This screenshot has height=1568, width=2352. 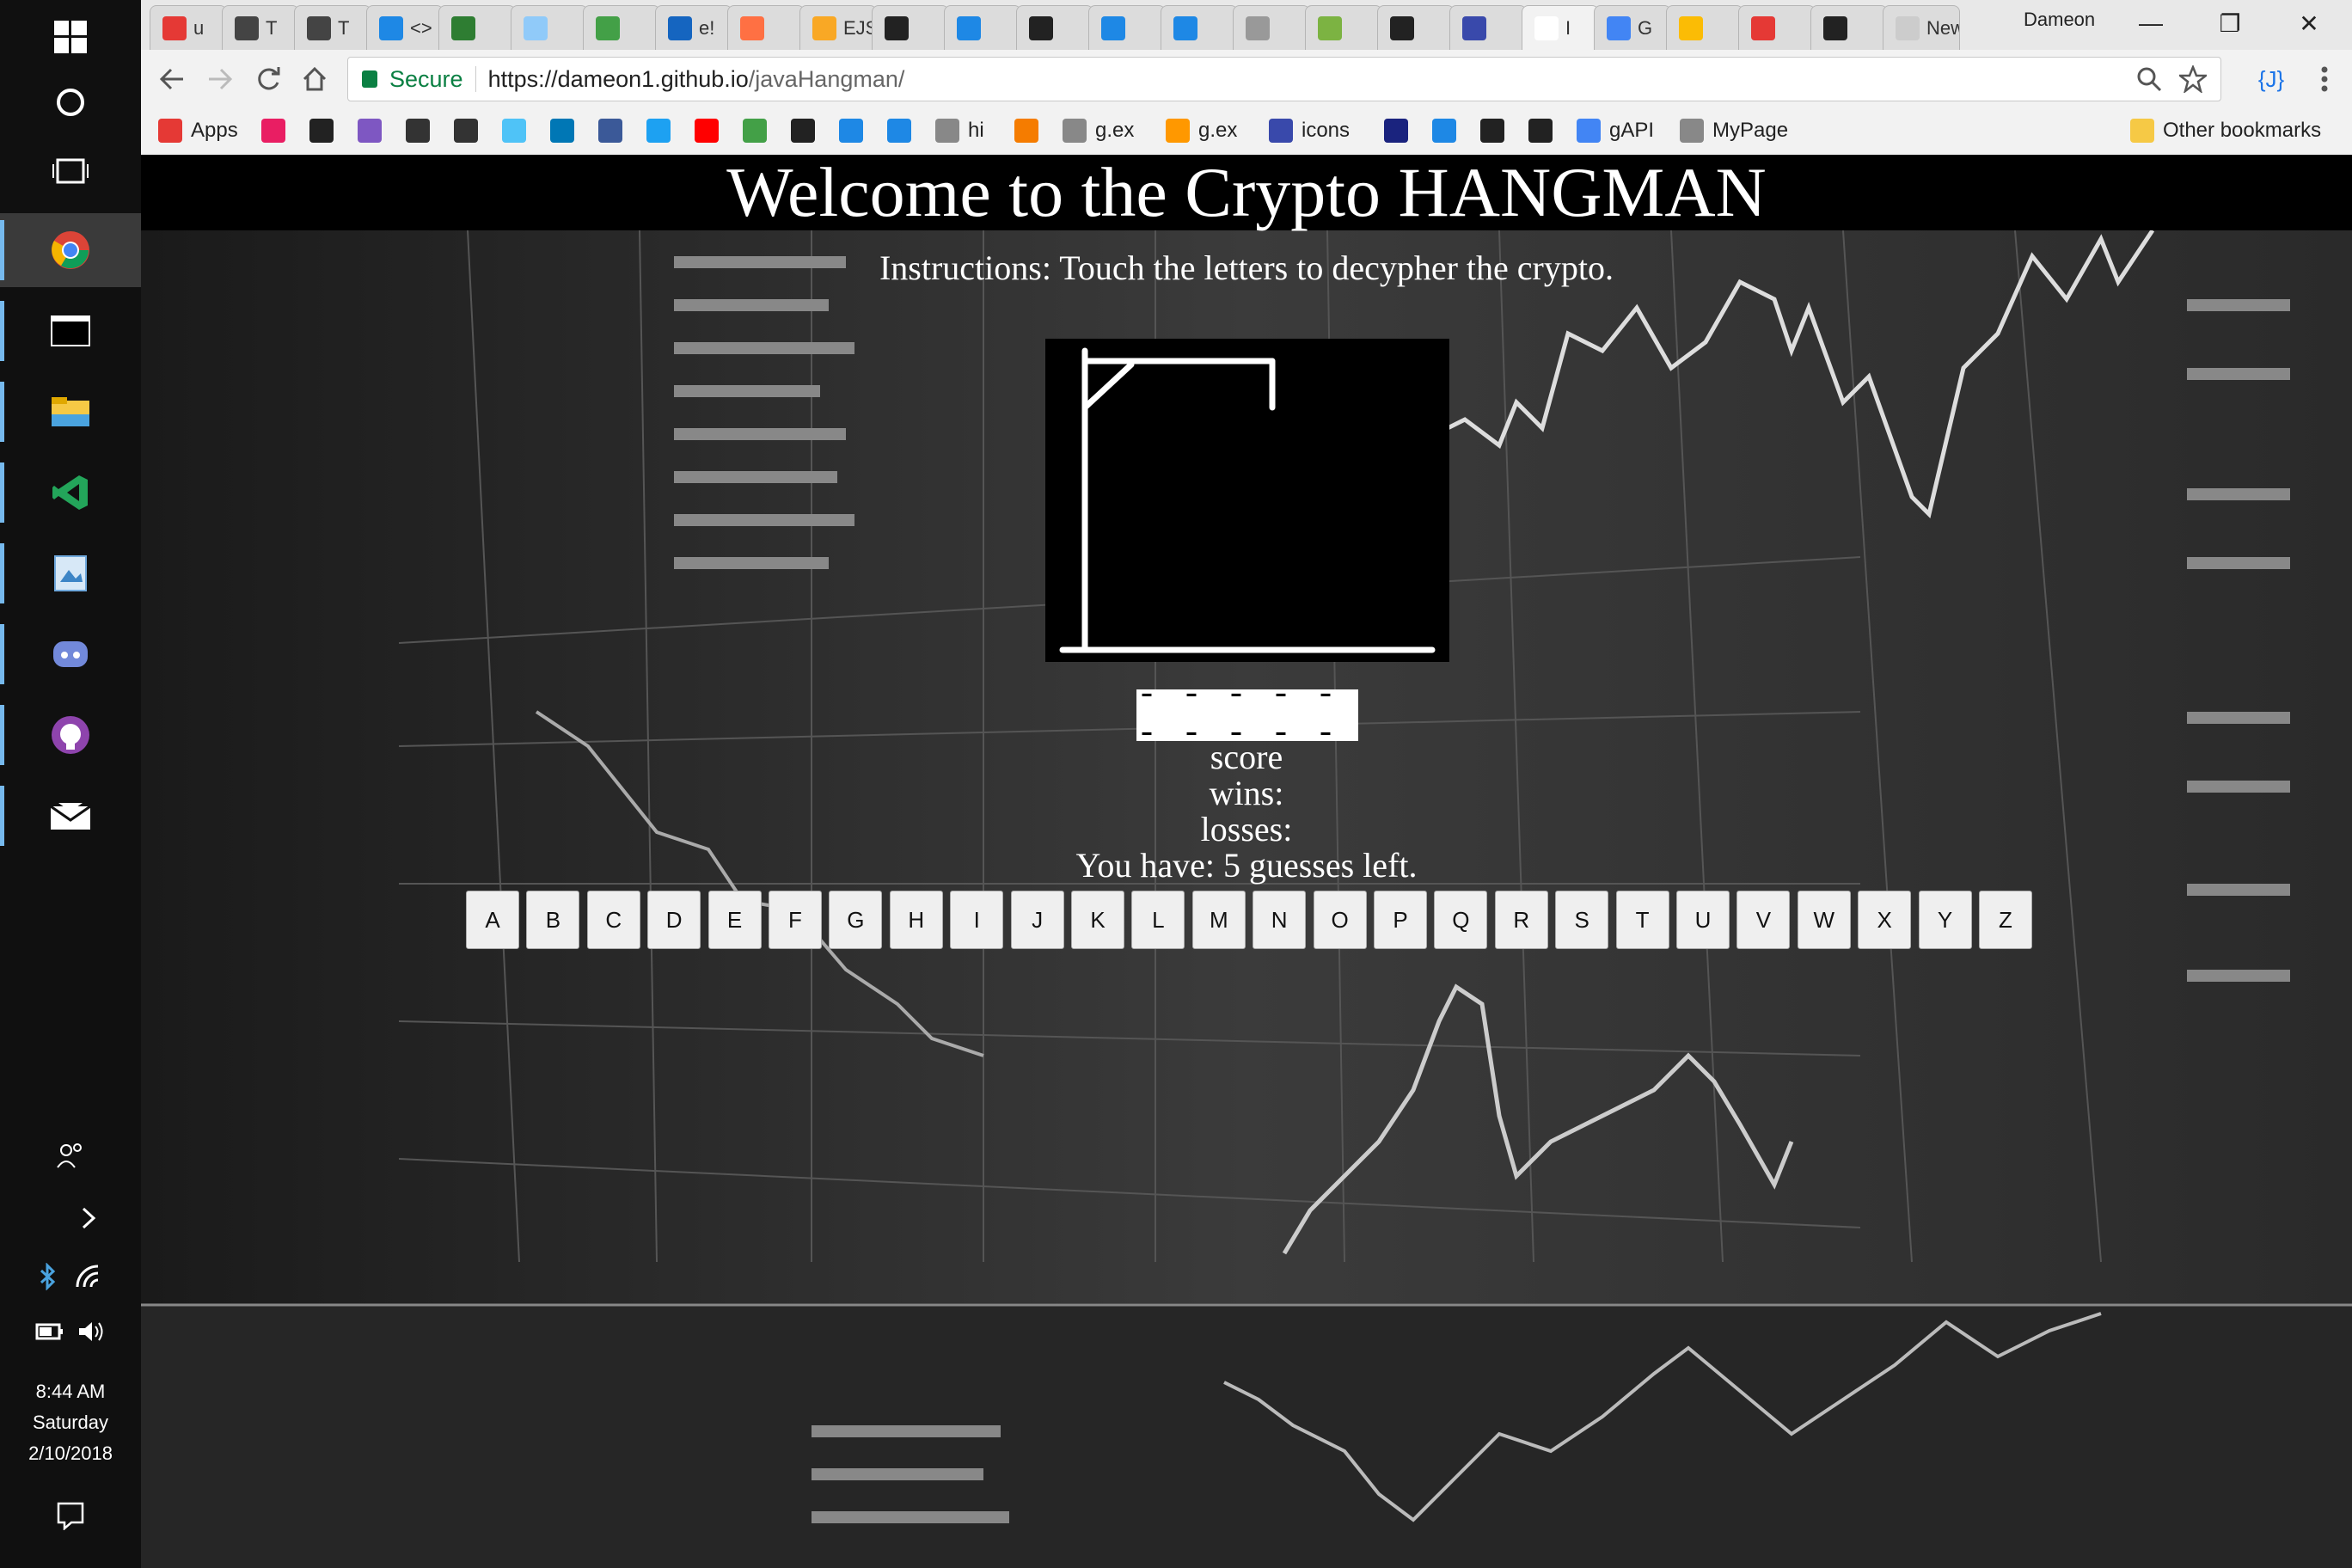 I want to click on letter-button-i: I, so click(x=977, y=920).